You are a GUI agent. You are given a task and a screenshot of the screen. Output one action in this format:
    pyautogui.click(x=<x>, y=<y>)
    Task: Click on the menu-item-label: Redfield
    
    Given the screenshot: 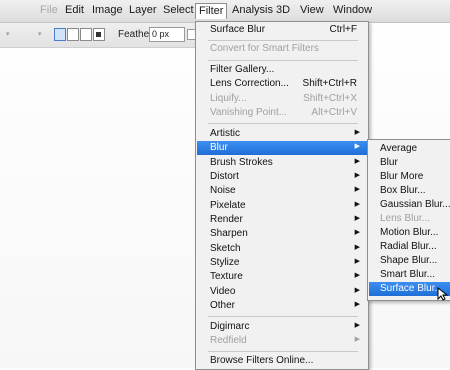 What is the action you would take?
    pyautogui.click(x=228, y=340)
    